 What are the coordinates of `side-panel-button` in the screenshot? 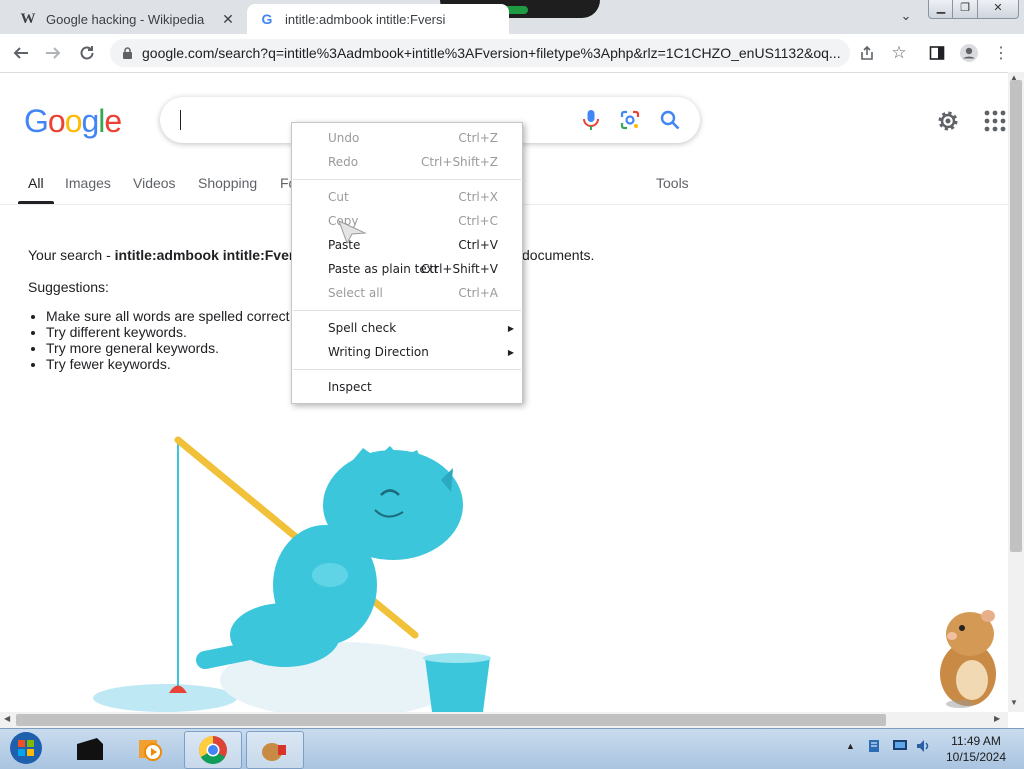 It's located at (937, 53).